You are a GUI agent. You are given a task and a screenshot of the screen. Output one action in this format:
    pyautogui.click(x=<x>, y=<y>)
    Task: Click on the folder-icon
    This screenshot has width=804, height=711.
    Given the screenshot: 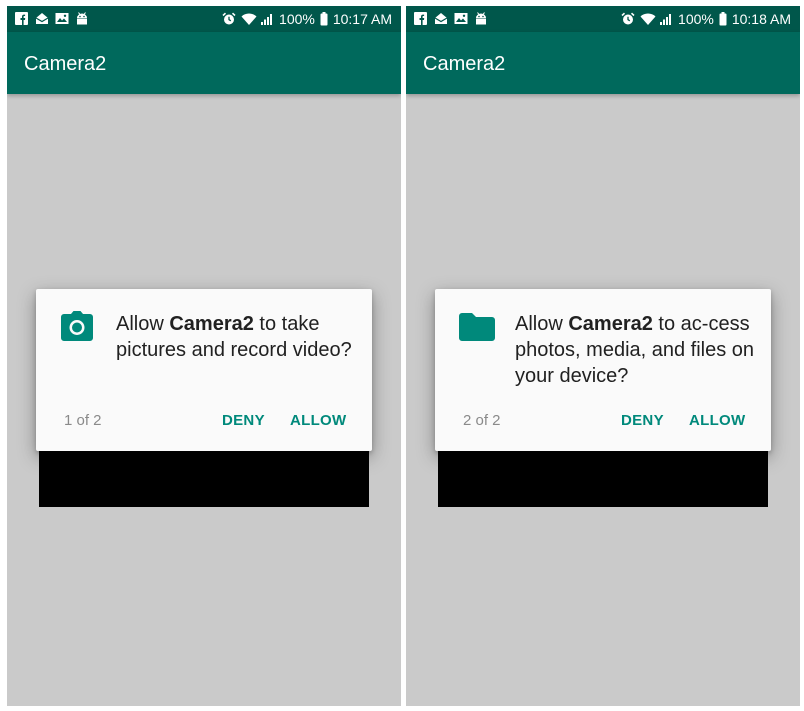 What is the action you would take?
    pyautogui.click(x=477, y=329)
    